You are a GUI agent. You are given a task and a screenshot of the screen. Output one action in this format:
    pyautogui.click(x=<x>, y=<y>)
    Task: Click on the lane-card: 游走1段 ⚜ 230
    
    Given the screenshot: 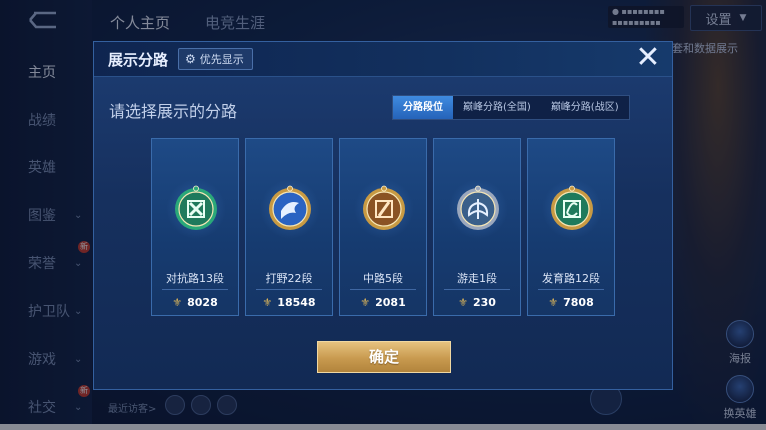 What is the action you would take?
    pyautogui.click(x=477, y=227)
    